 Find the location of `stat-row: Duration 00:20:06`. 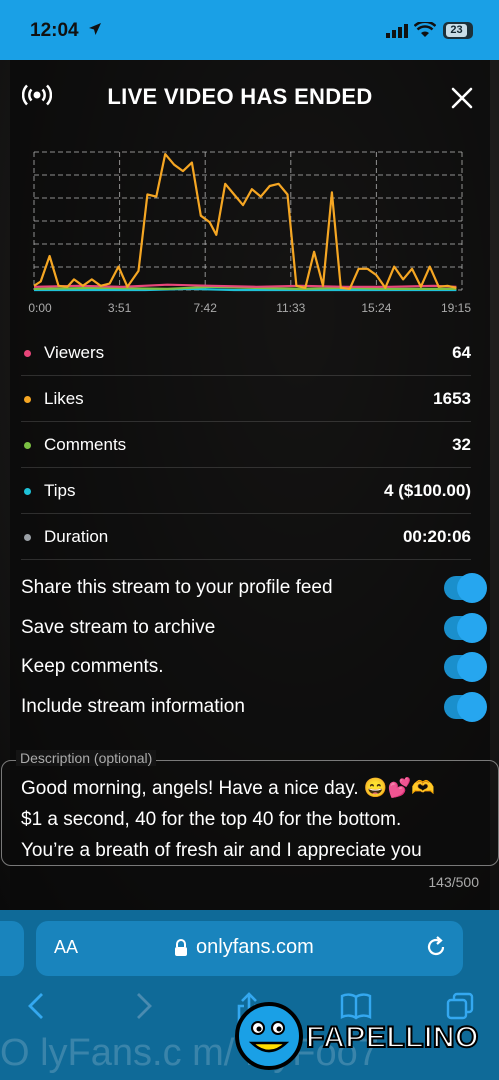

stat-row: Duration 00:20:06 is located at coordinates (246, 536).